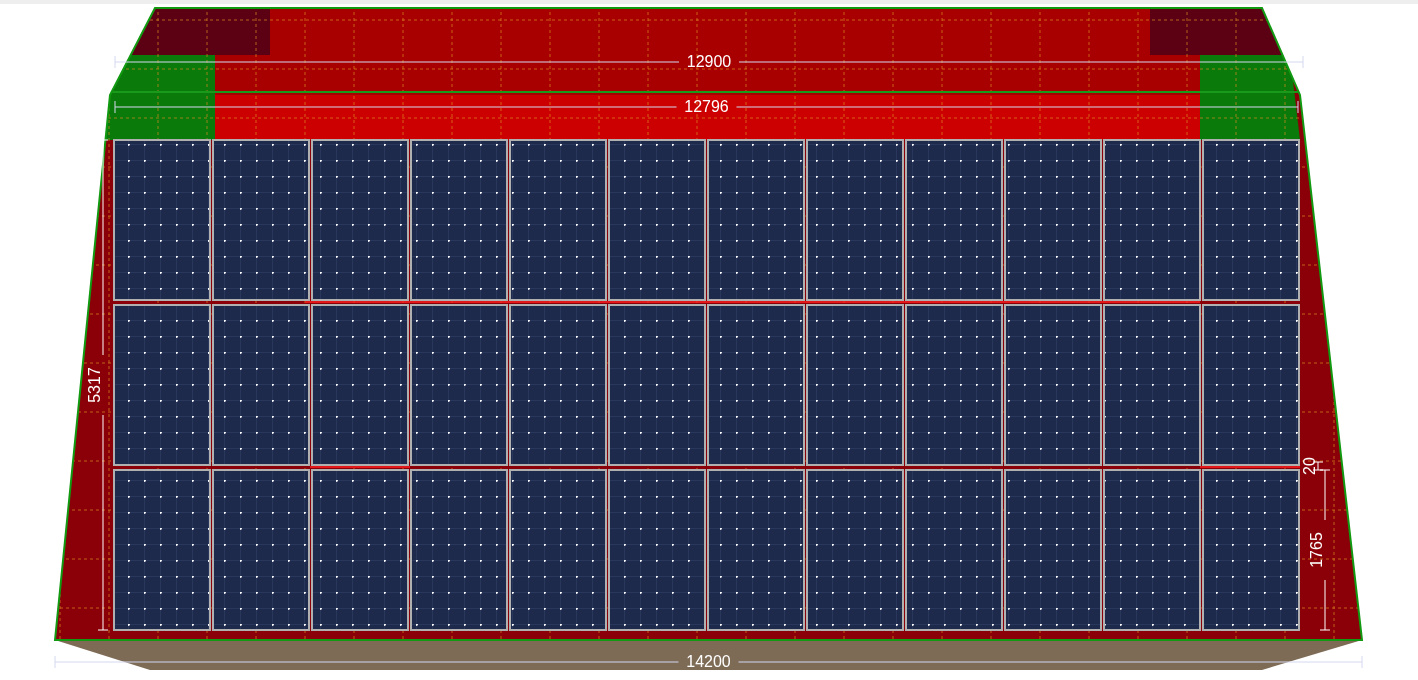 The height and width of the screenshot is (680, 1418). Describe the element at coordinates (94, 385) in the screenshot. I see `dimension-label: 5317` at that location.